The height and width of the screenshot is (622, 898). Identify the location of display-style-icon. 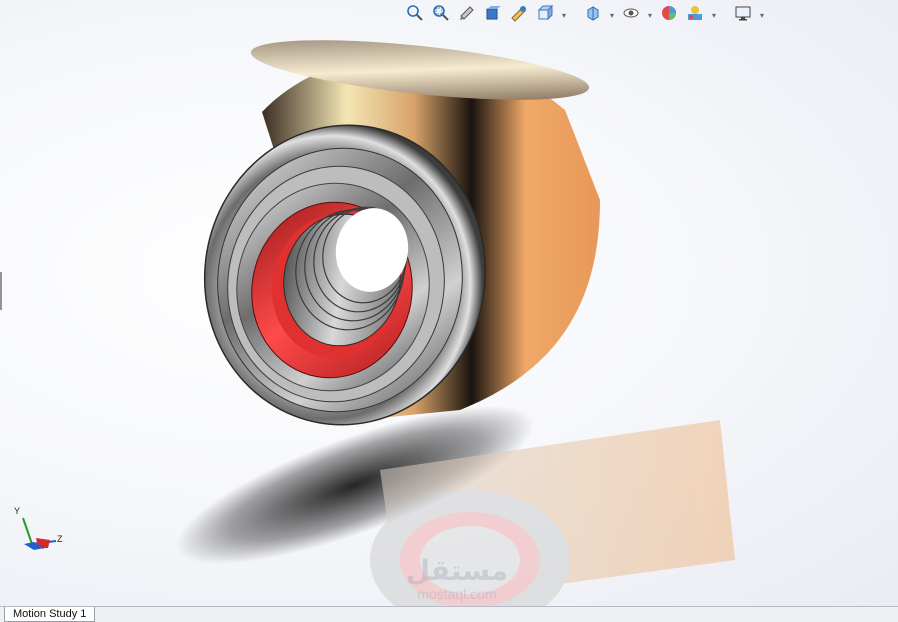
(593, 15).